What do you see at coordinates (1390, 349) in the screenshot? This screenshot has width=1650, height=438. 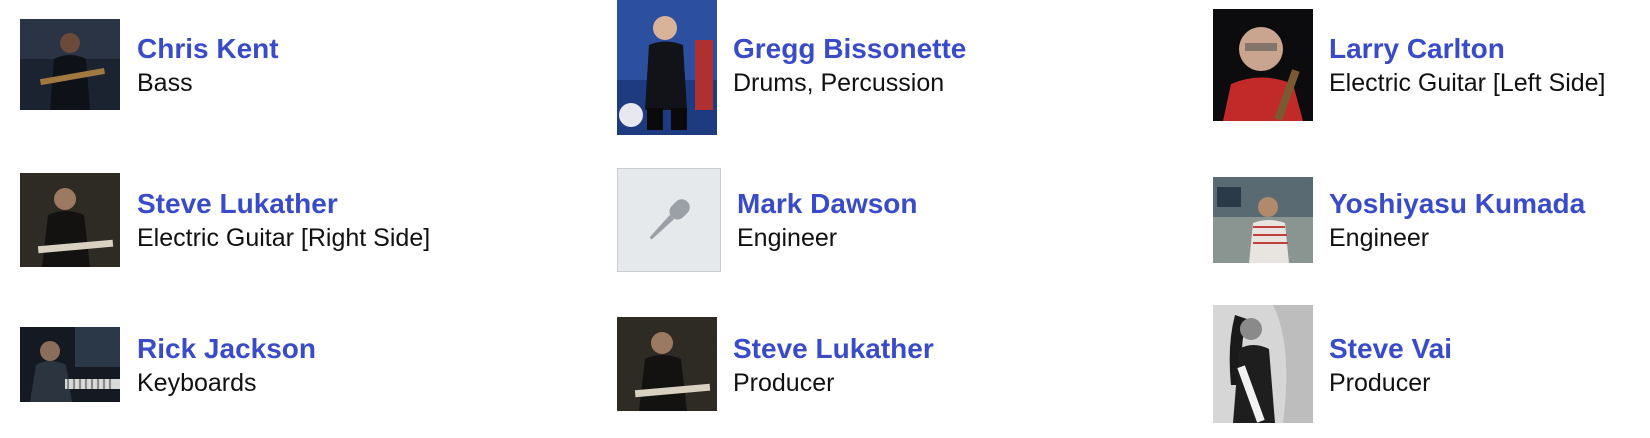 I see `artist-name-link: Steve Vai` at bounding box center [1390, 349].